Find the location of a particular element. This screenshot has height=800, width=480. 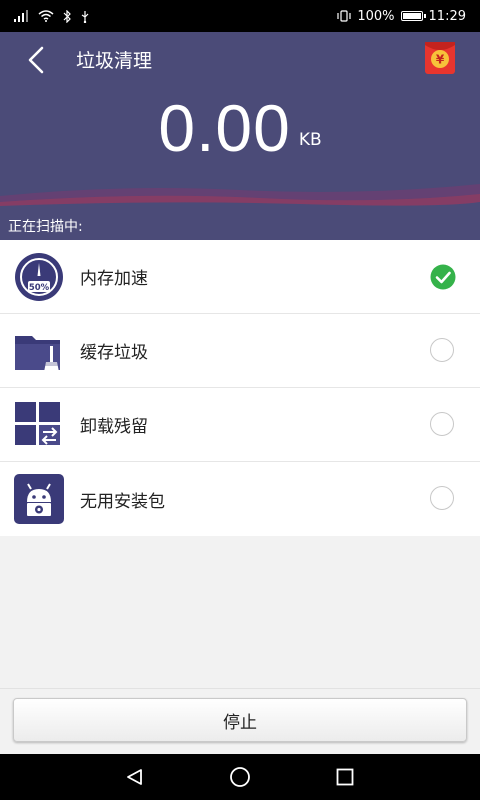

status-left is located at coordinates (52, 16).